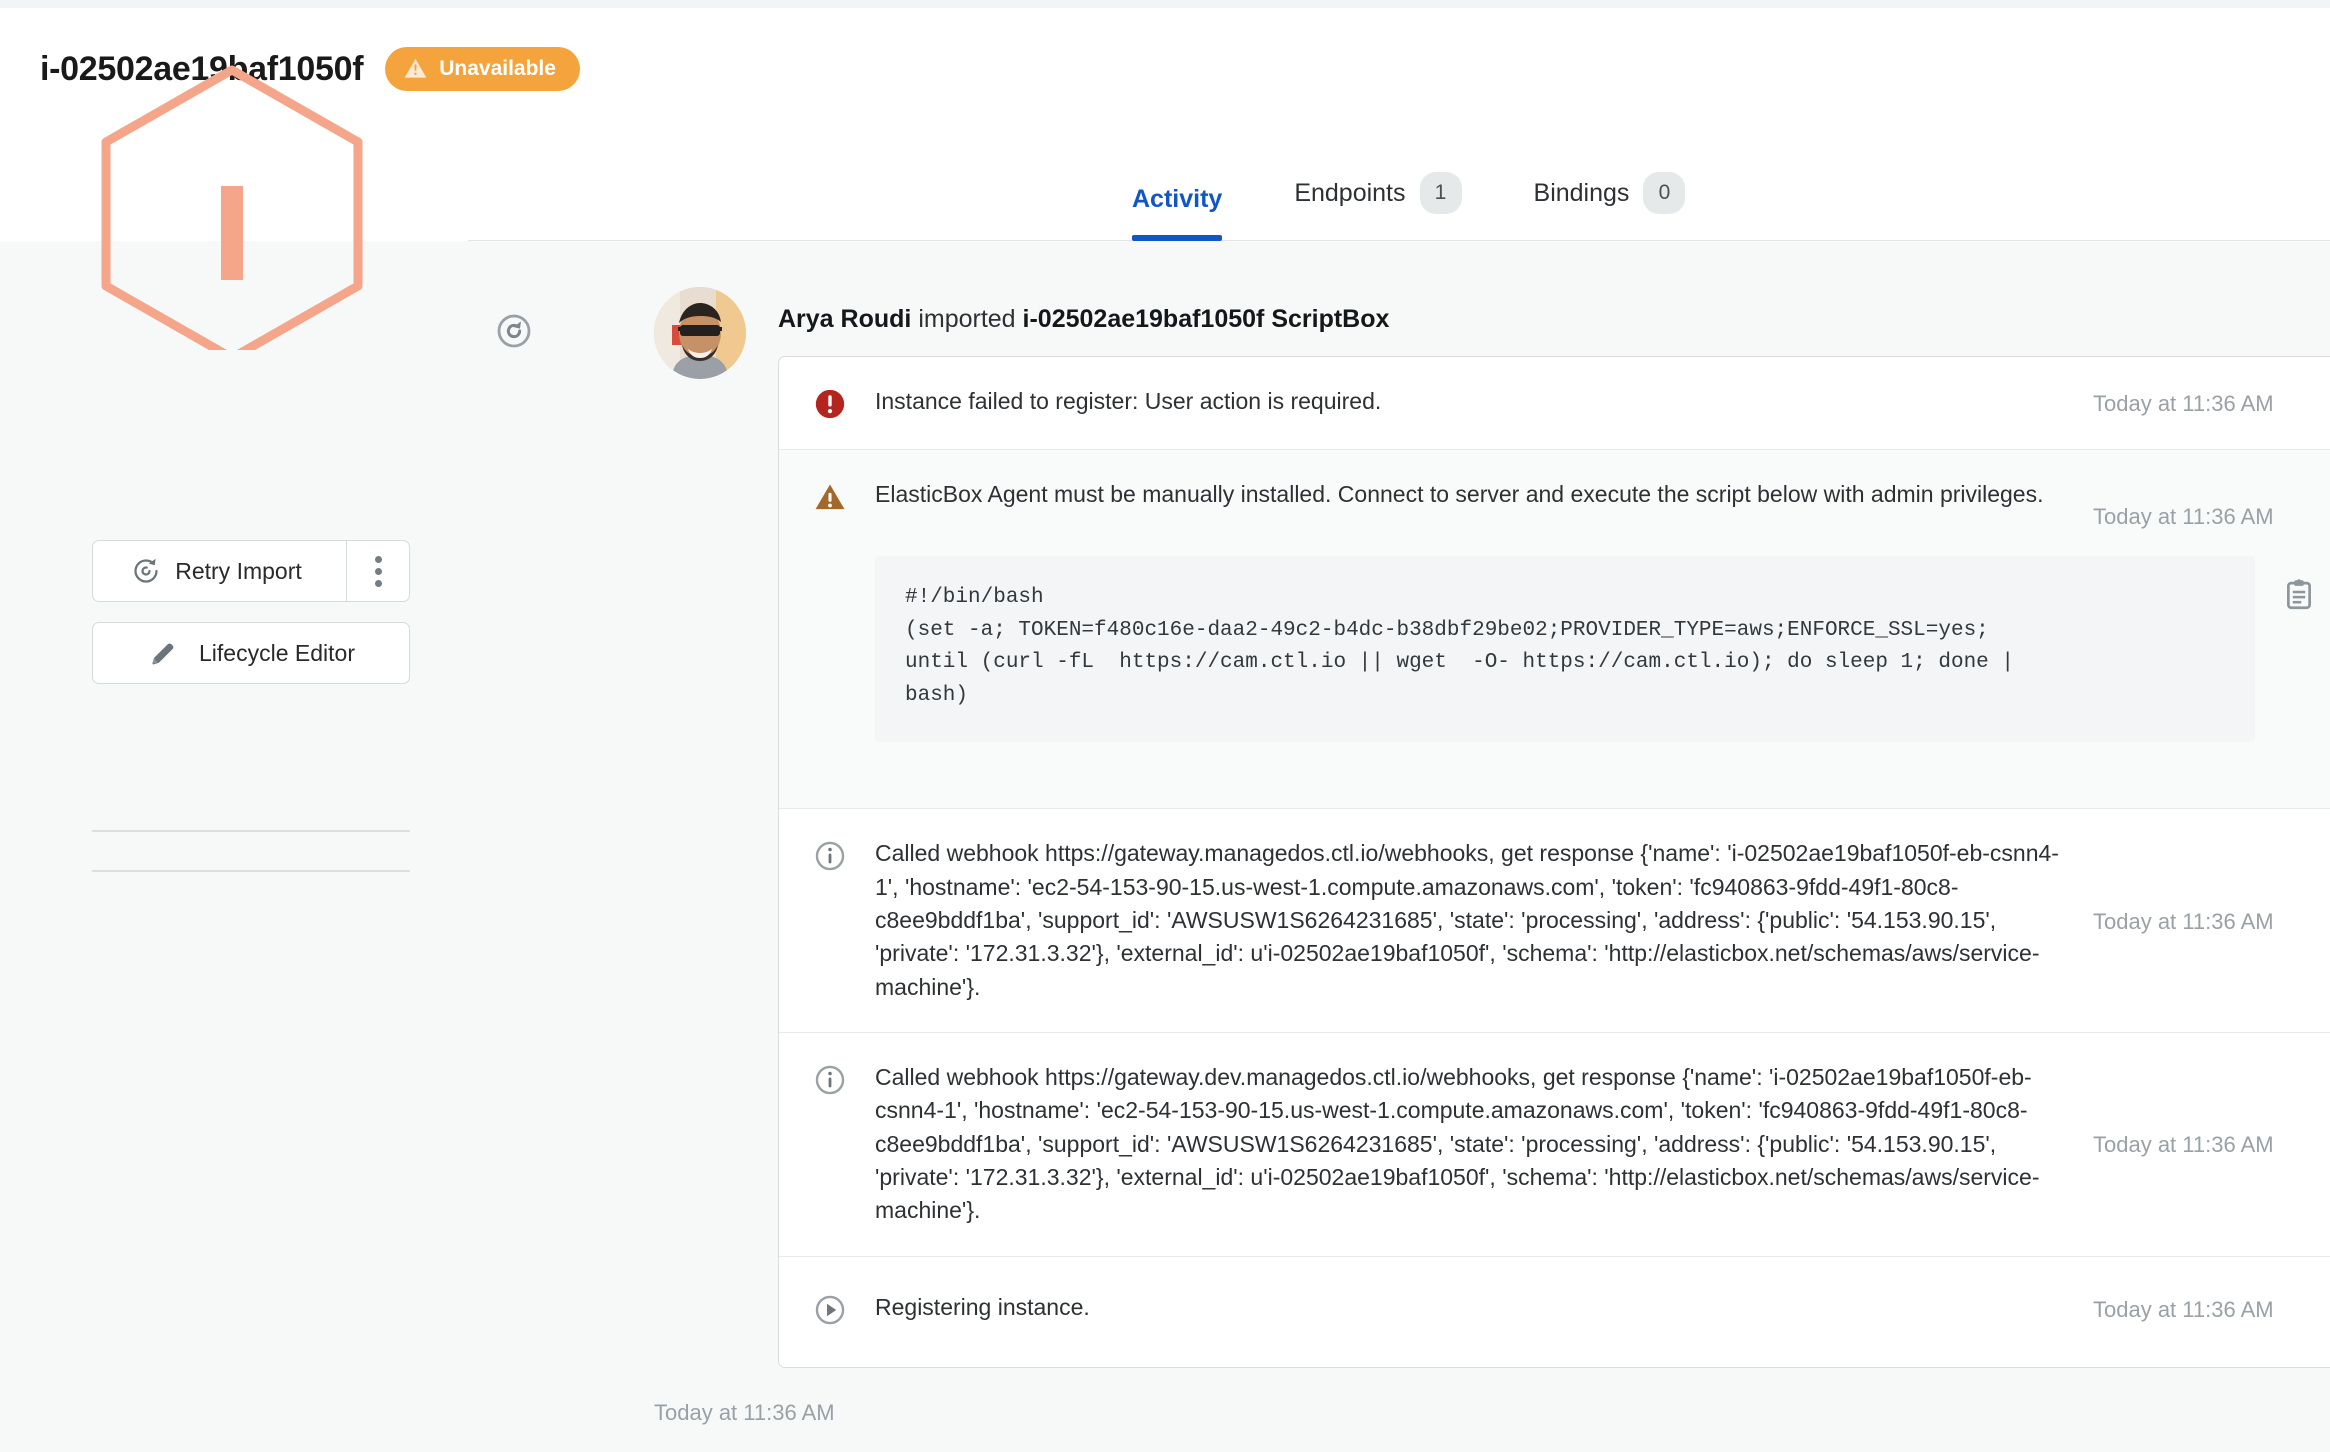 The height and width of the screenshot is (1452, 2330). I want to click on lifecycle-editor-label: Lifecycle Editor, so click(277, 652).